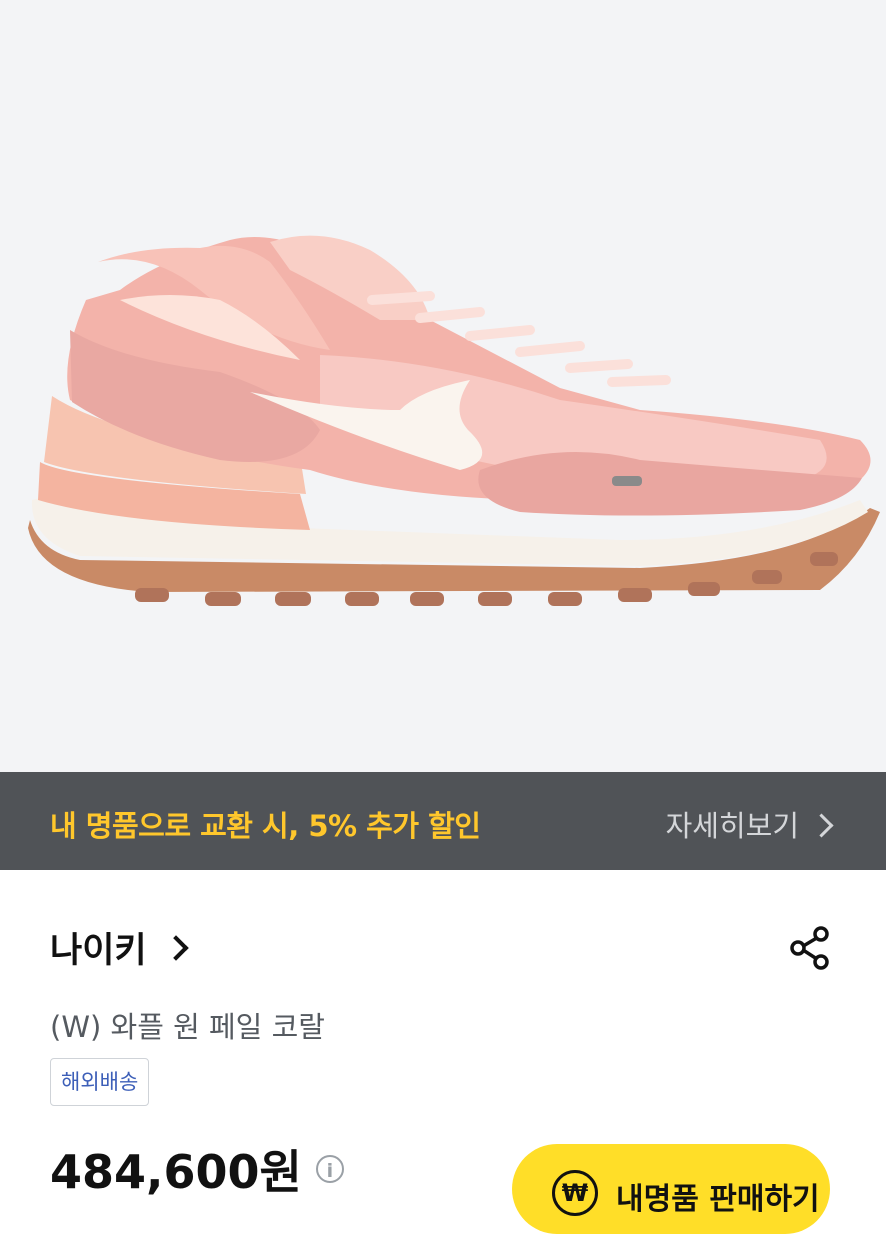  What do you see at coordinates (176, 1172) in the screenshot?
I see `price-value: 484,600원` at bounding box center [176, 1172].